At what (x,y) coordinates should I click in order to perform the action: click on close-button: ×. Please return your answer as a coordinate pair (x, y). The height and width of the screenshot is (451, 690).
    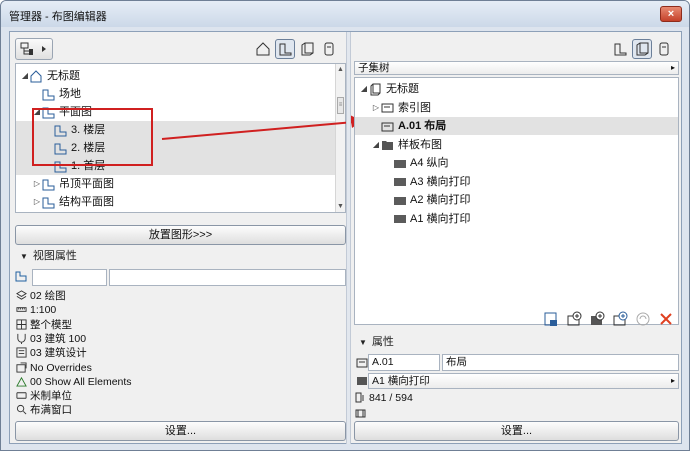
    Looking at the image, I should click on (671, 14).